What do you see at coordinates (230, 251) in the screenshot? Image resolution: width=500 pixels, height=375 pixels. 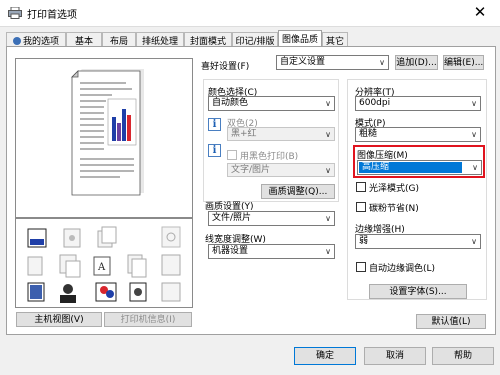 I see `line-width-value: 机器设置` at bounding box center [230, 251].